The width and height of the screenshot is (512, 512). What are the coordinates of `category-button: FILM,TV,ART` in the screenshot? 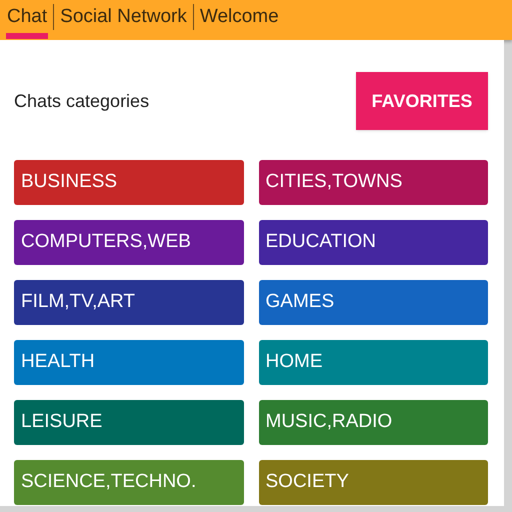 It's located at (129, 302).